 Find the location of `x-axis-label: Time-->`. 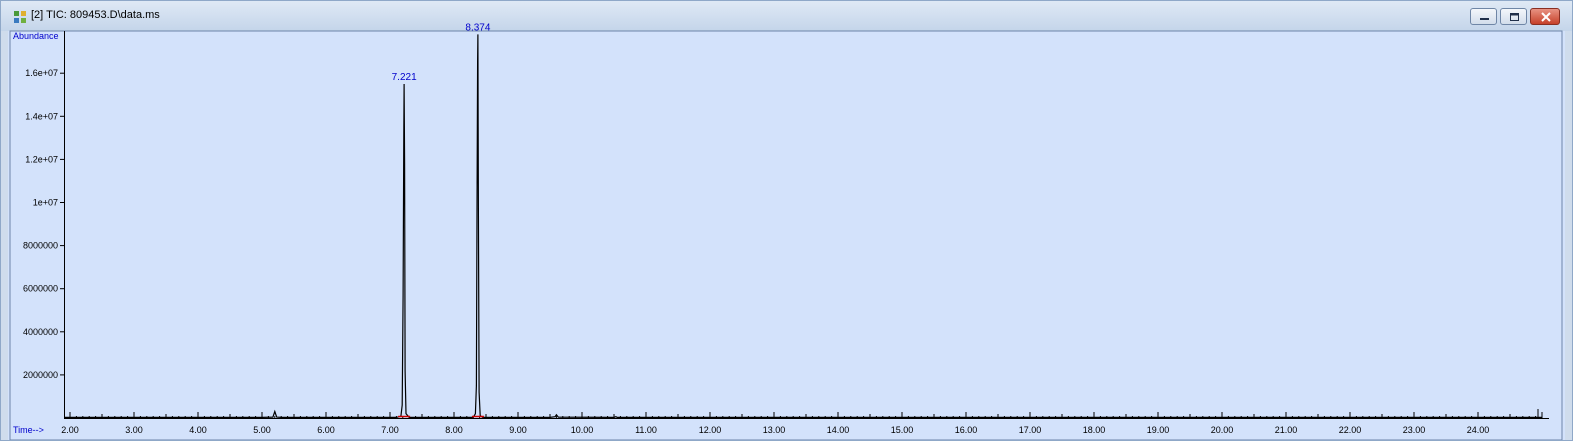

x-axis-label: Time--> is located at coordinates (28, 430).